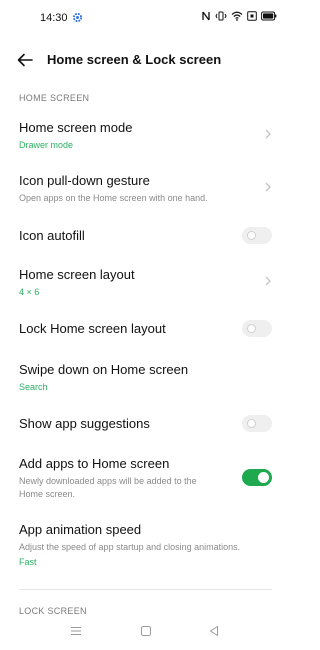 The height and width of the screenshot is (650, 320). Describe the element at coordinates (104, 369) in the screenshot. I see `row-title: Swipe down on Home screen` at that location.